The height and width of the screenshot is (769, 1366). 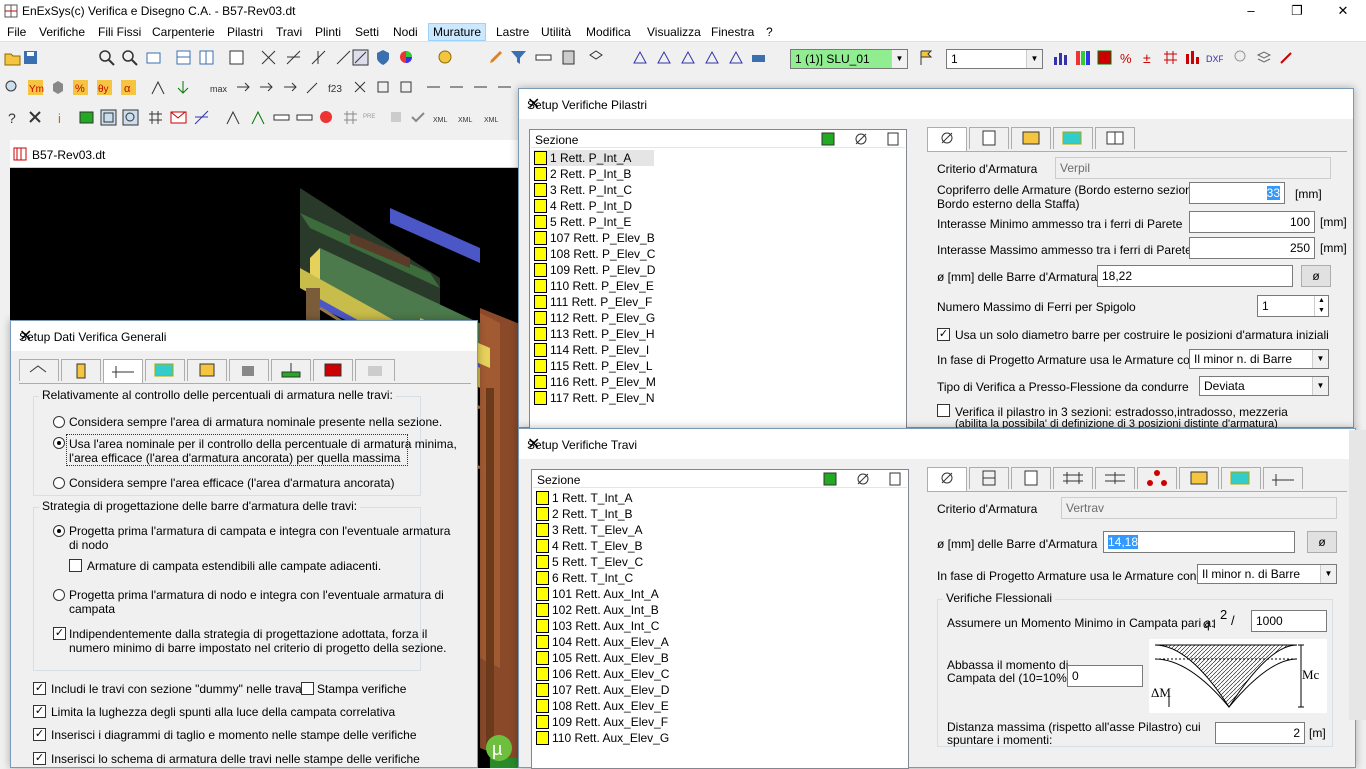 What do you see at coordinates (1195, 276) in the screenshot?
I see `pilastri-diametri-field: 18,22` at bounding box center [1195, 276].